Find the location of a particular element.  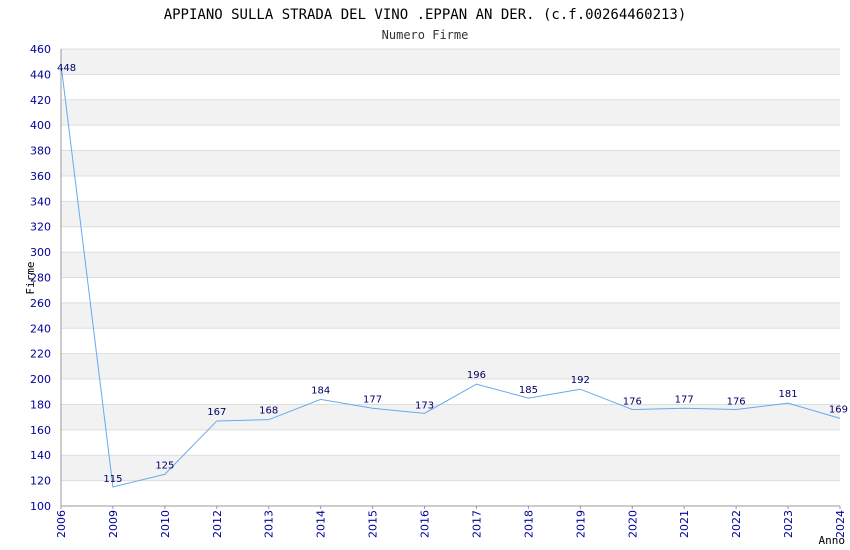

x-tick-label: 2010 is located at coordinates (165, 524).